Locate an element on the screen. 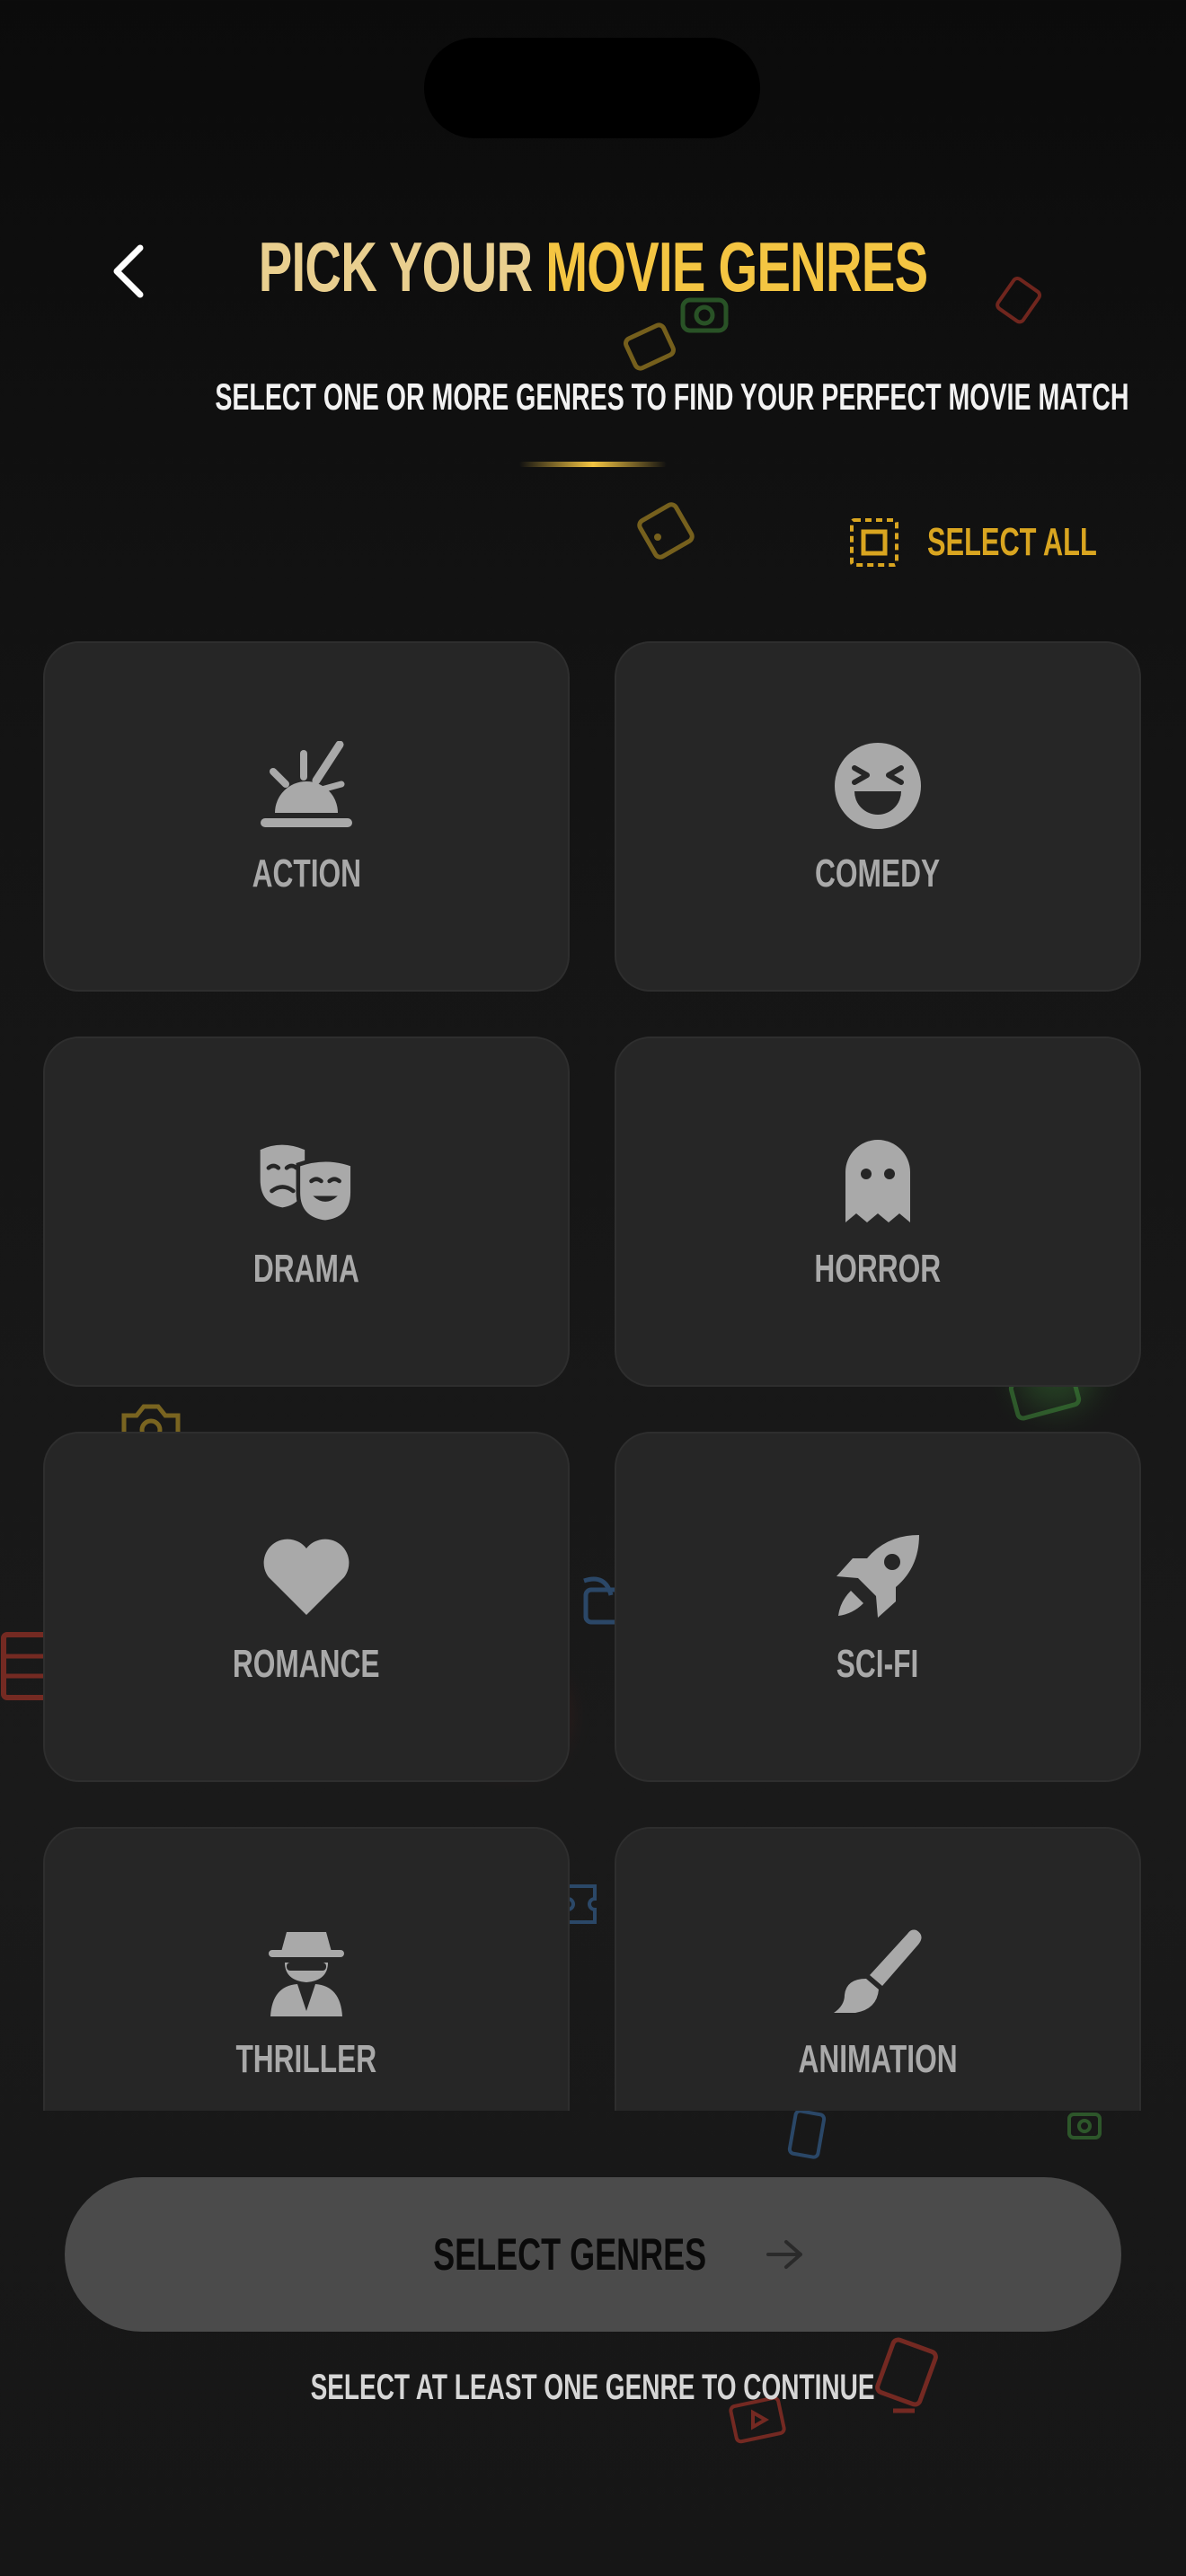 The image size is (1186, 2576). explosion-icon is located at coordinates (306, 786).